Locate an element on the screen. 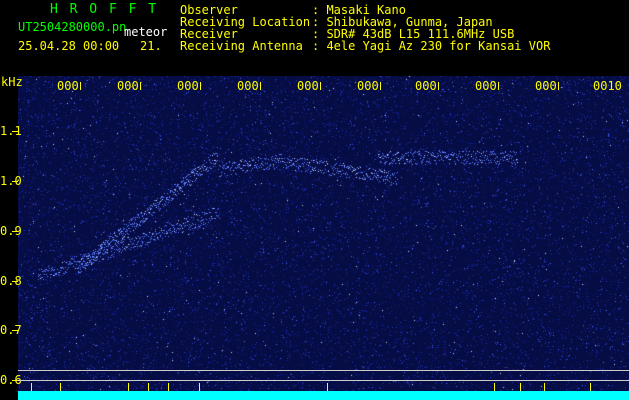 The width and height of the screenshot is (629, 400). y-tick-label: 0.7 is located at coordinates (11, 330).